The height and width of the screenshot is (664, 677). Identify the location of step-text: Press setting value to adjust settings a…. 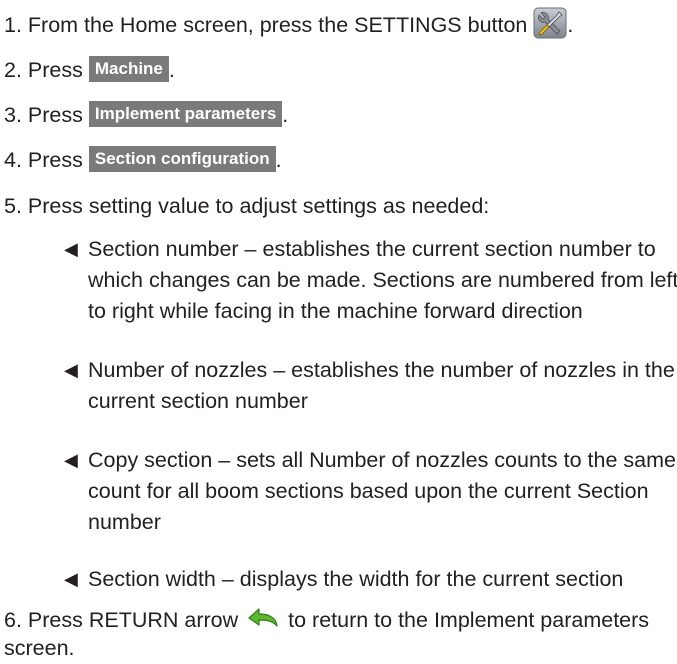
(258, 206).